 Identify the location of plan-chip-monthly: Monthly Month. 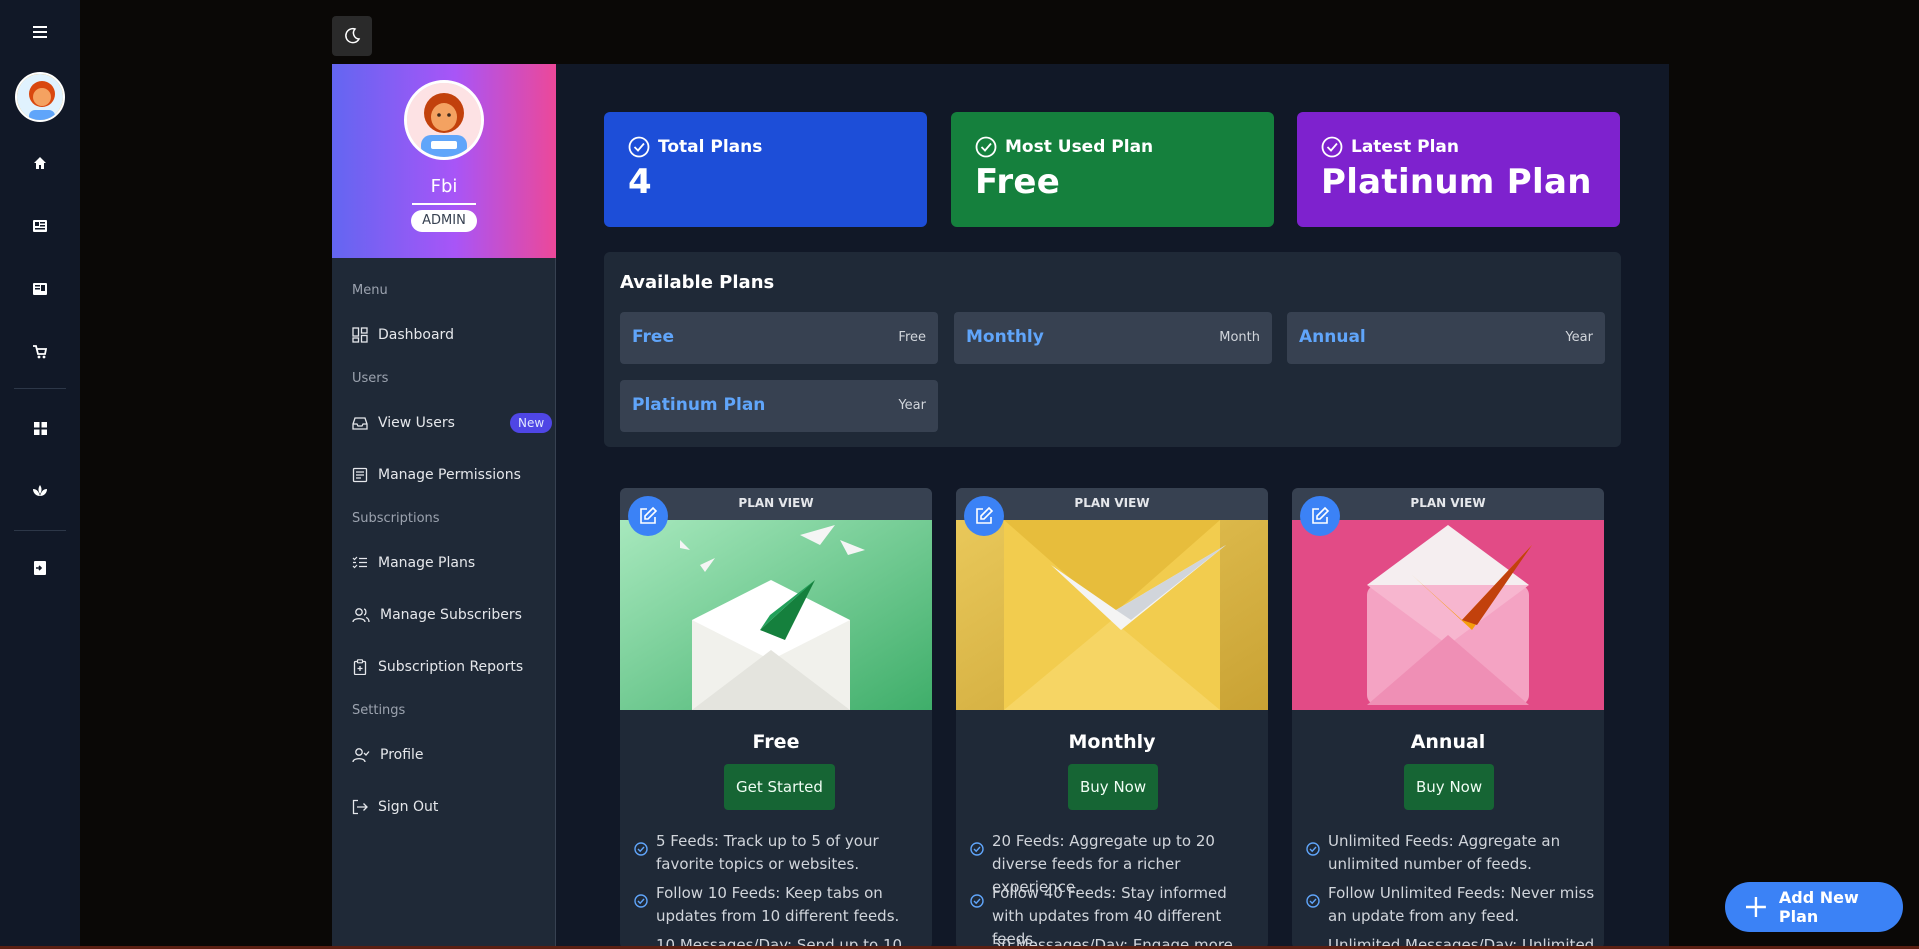
(1113, 338).